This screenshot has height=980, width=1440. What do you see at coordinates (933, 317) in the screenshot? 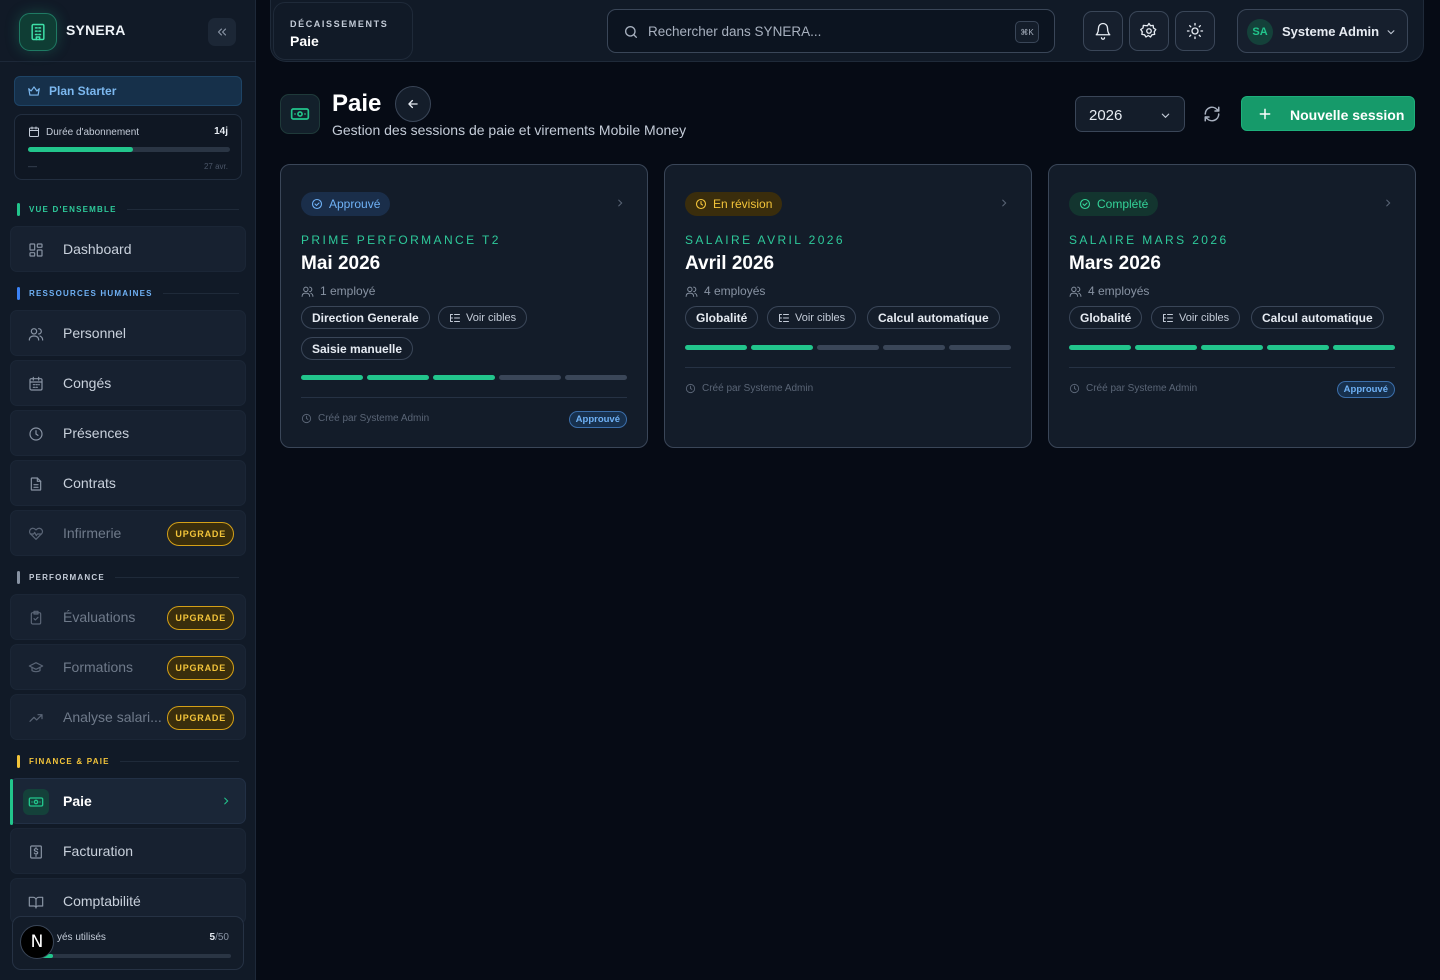
I see `mode-chip-label: Calcul automatique` at bounding box center [933, 317].